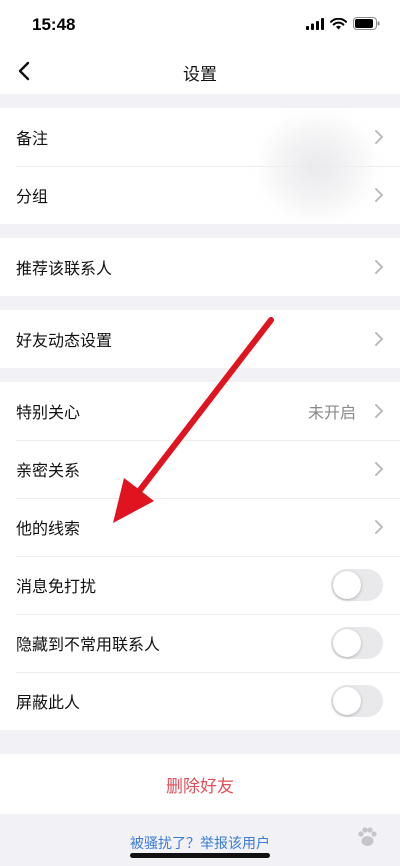 This screenshot has width=400, height=866. Describe the element at coordinates (48, 412) in the screenshot. I see `row-label: 特别关心` at that location.